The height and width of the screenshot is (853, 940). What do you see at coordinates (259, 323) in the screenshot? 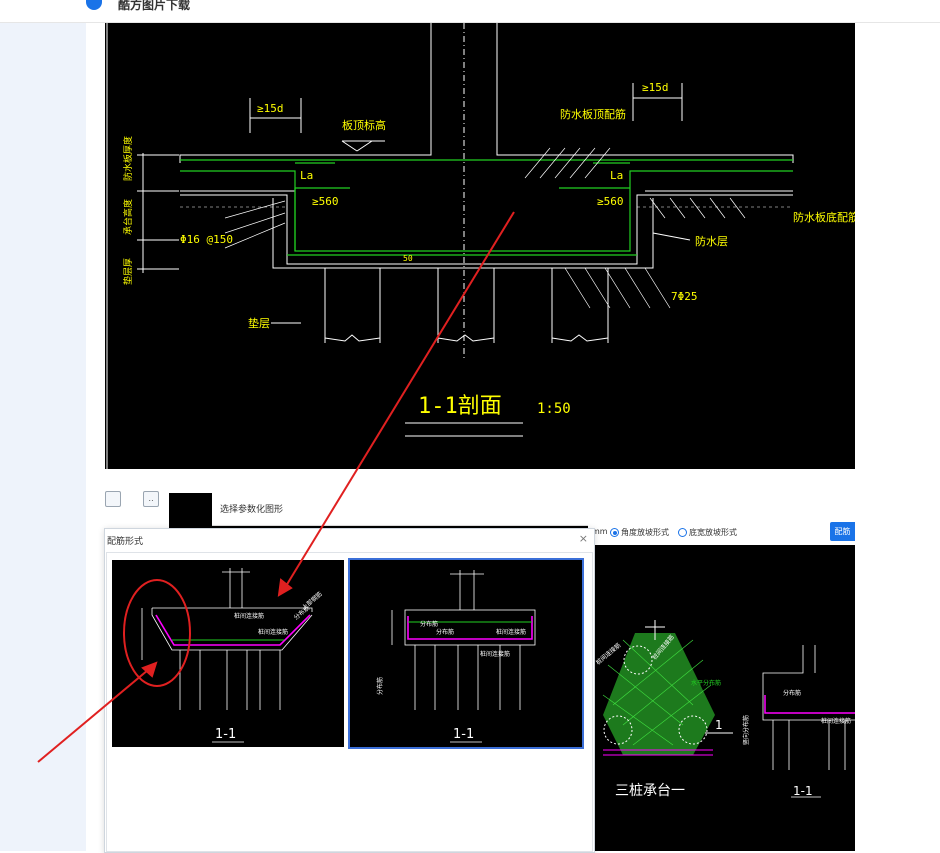
I see `cushion-label: 垫层` at bounding box center [259, 323].